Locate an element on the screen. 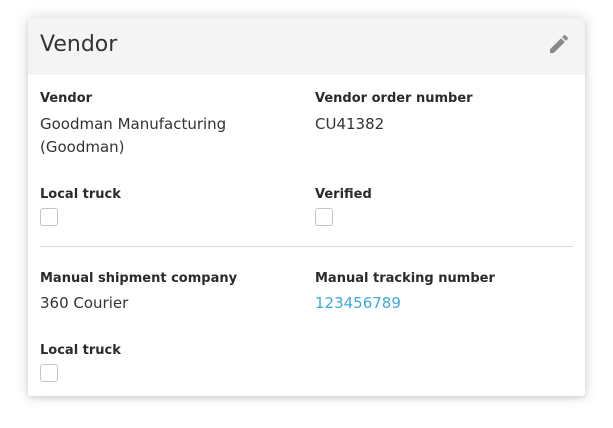 This screenshot has height=428, width=613. edit-button is located at coordinates (559, 44).